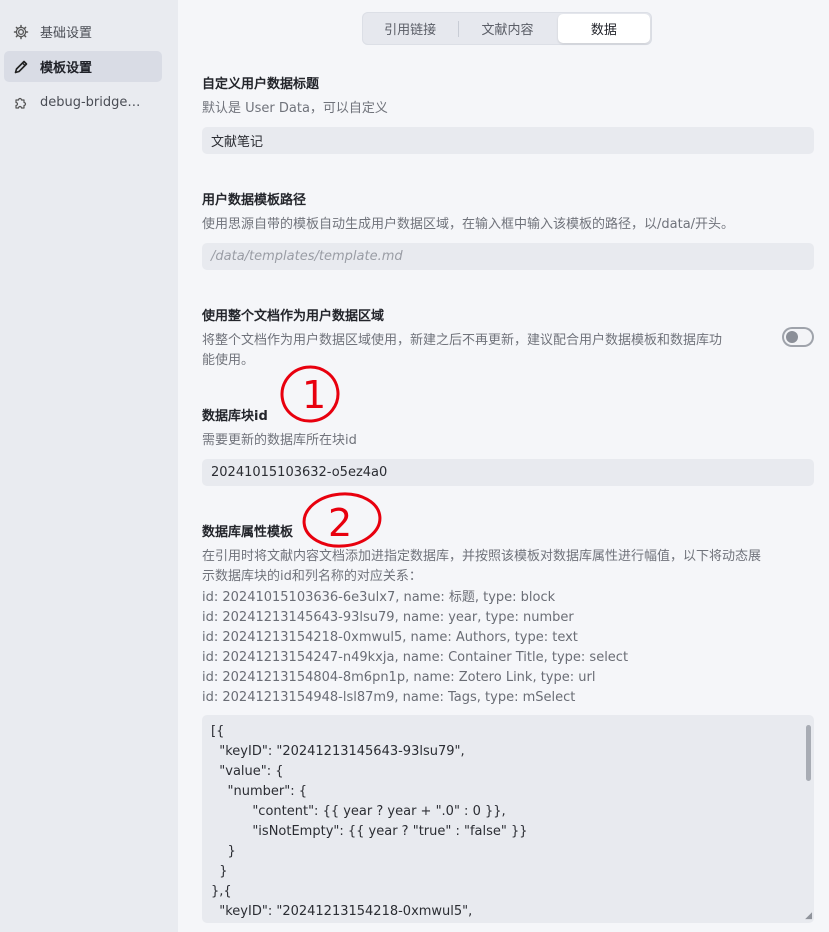 This screenshot has height=932, width=829. I want to click on toggle-knob, so click(792, 337).